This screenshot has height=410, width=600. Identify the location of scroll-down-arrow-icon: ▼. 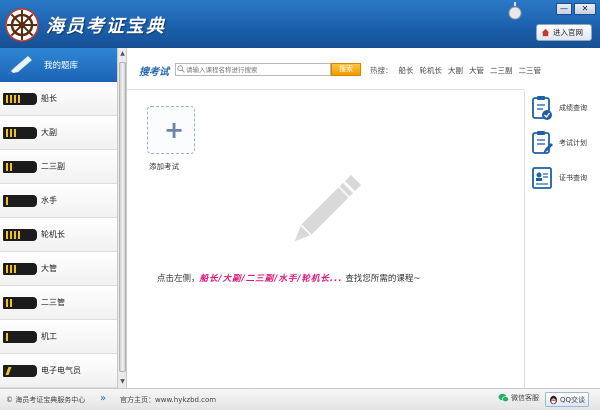
(122, 382).